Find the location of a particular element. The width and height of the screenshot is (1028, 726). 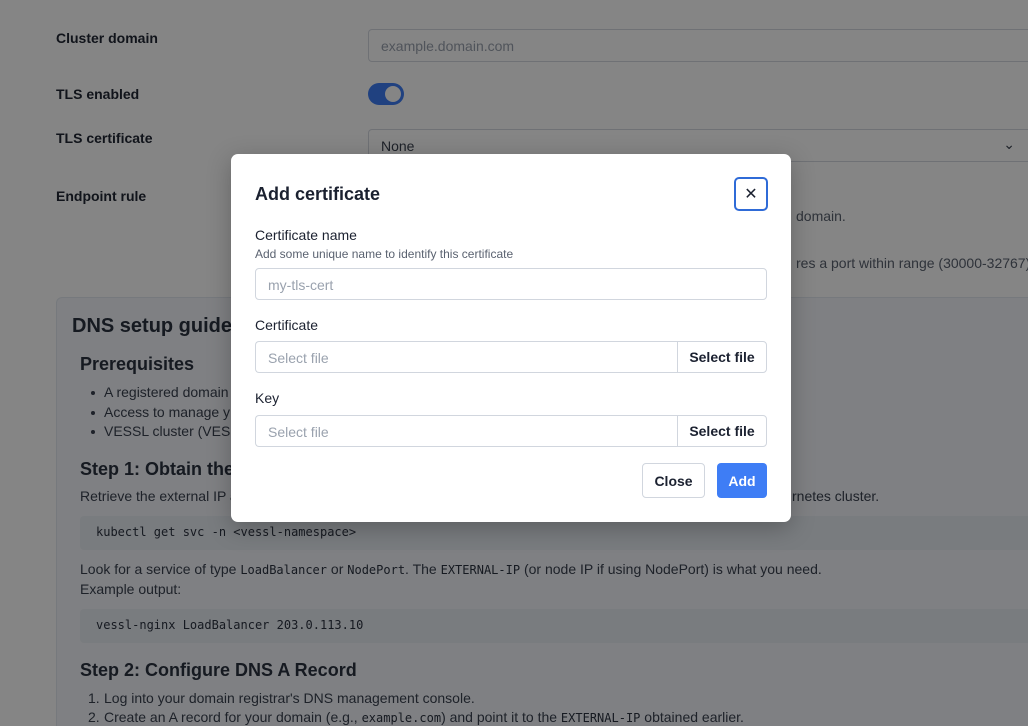

close-icon: ✕ is located at coordinates (751, 194).